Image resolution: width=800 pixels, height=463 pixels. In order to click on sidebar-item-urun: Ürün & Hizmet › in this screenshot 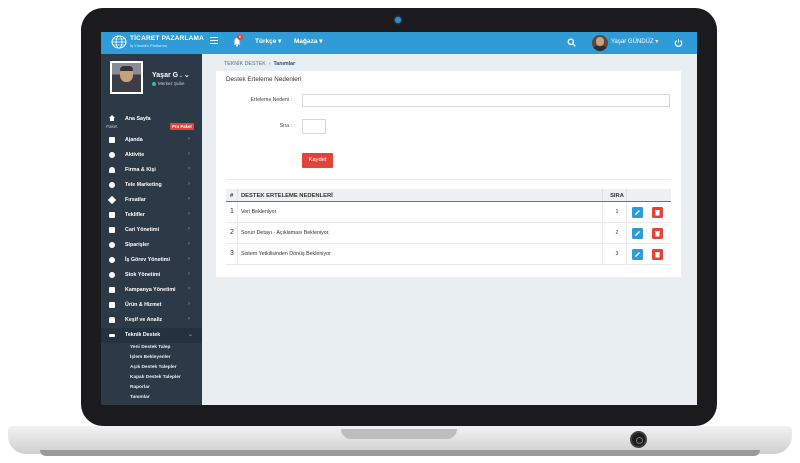, I will do `click(151, 305)`.